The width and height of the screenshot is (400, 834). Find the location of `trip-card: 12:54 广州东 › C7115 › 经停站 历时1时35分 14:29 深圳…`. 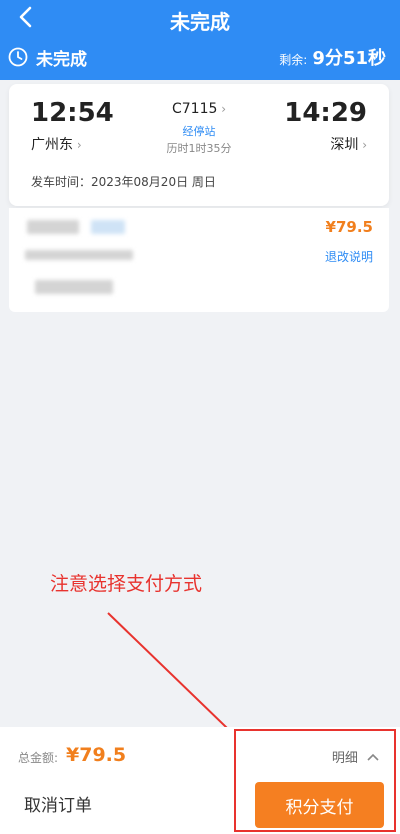

trip-card: 12:54 广州东 › C7115 › 经停站 历时1时35分 14:29 深圳… is located at coordinates (199, 145).